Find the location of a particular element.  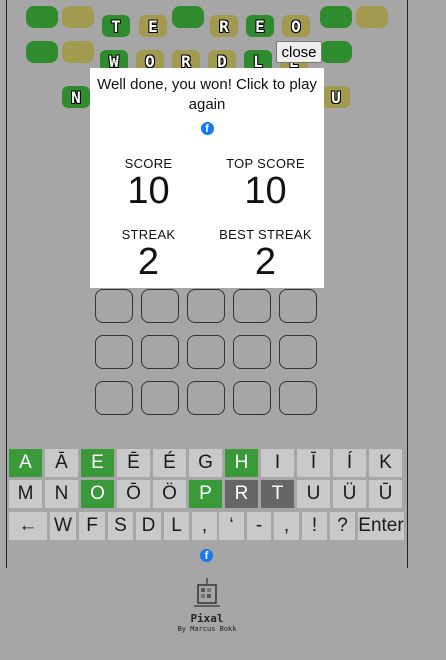

title-tile: T is located at coordinates (116, 26).